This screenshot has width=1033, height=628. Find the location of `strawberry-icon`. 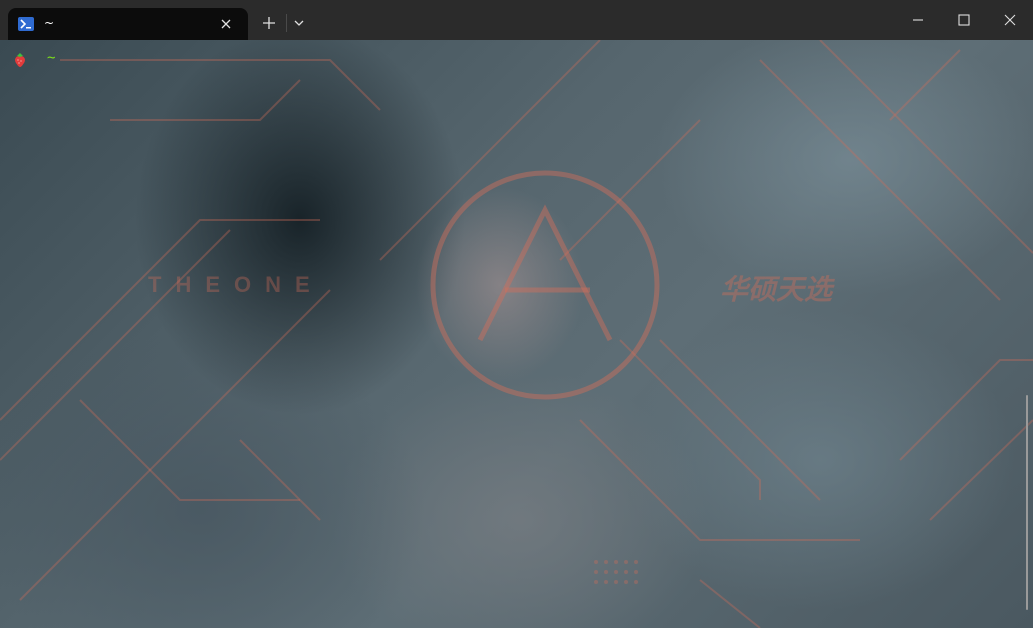

strawberry-icon is located at coordinates (20, 60).